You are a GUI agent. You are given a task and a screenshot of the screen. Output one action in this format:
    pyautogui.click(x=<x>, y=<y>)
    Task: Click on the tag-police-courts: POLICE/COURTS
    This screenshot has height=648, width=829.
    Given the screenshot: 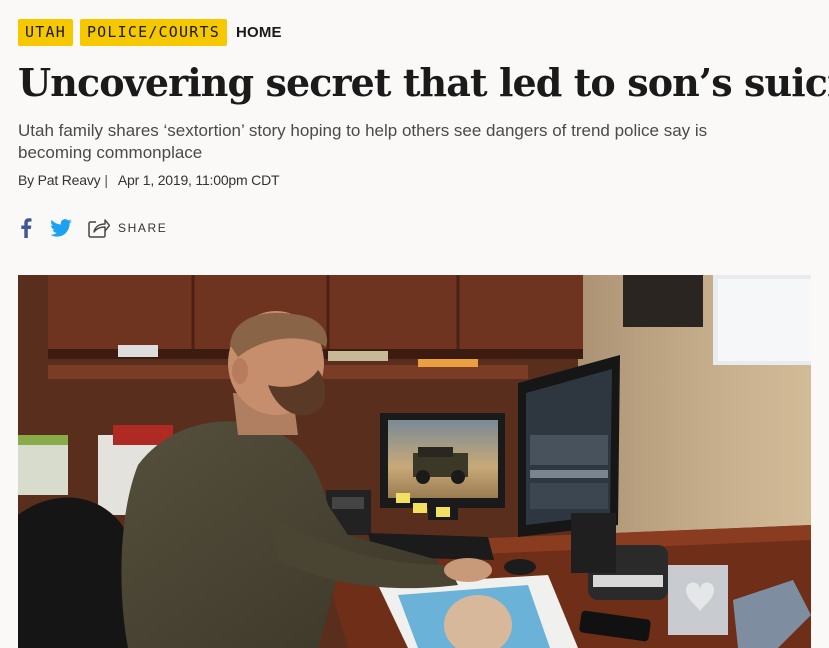 What is the action you would take?
    pyautogui.click(x=153, y=32)
    